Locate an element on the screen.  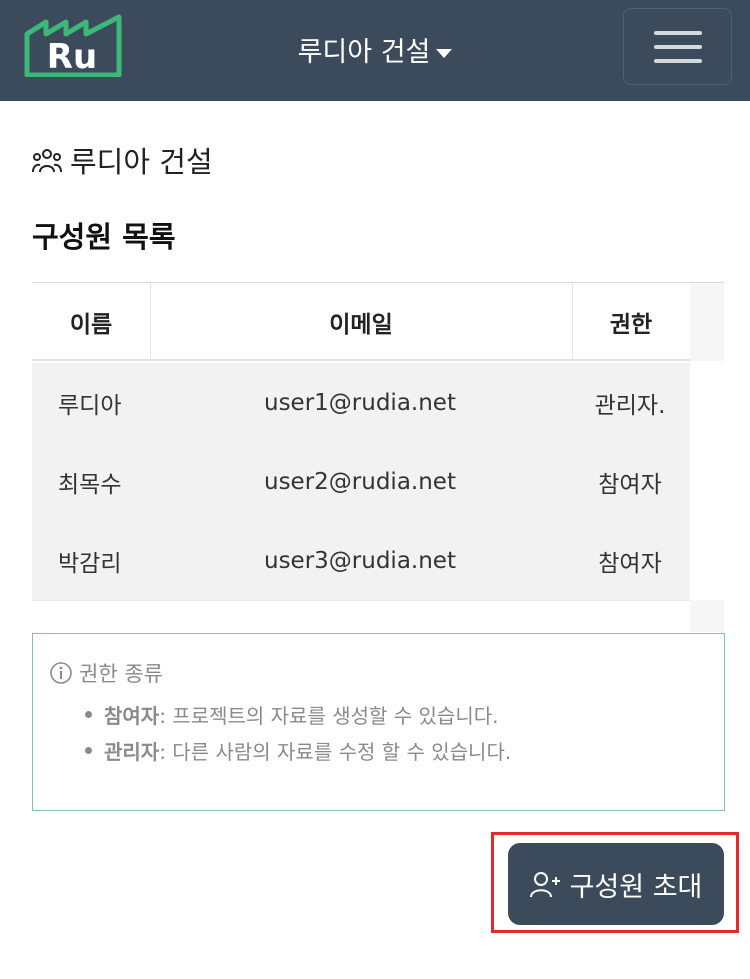
role-term: 관리자 is located at coordinates (132, 751).